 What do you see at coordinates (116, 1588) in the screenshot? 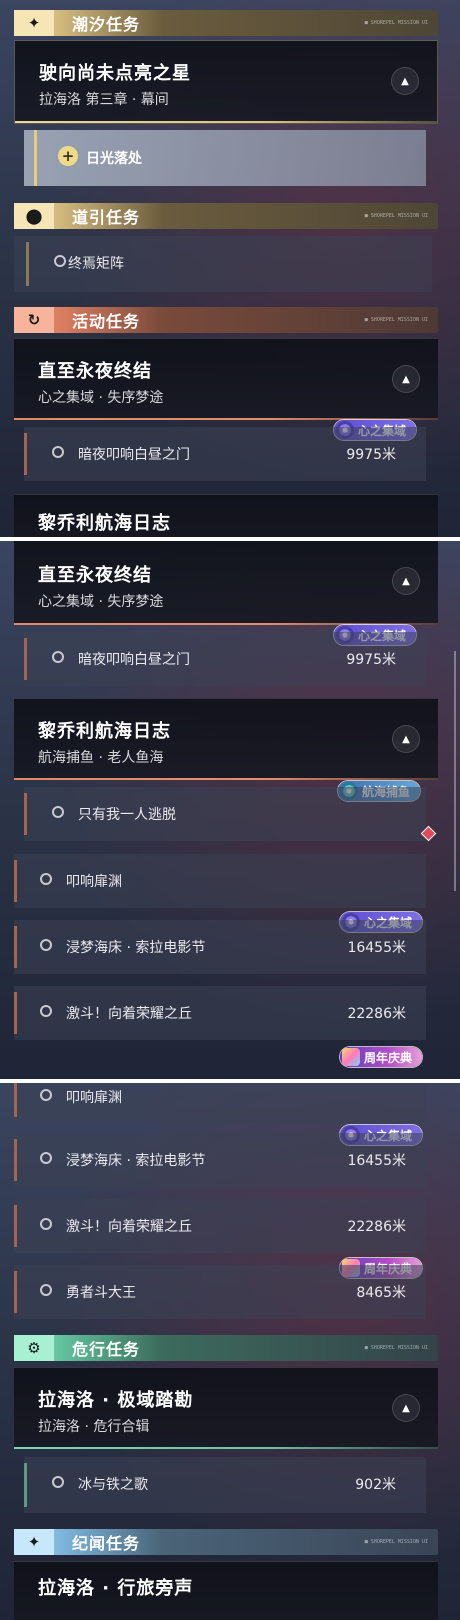
I see `quest-title: 拉海洛 · 行旅旁声` at bounding box center [116, 1588].